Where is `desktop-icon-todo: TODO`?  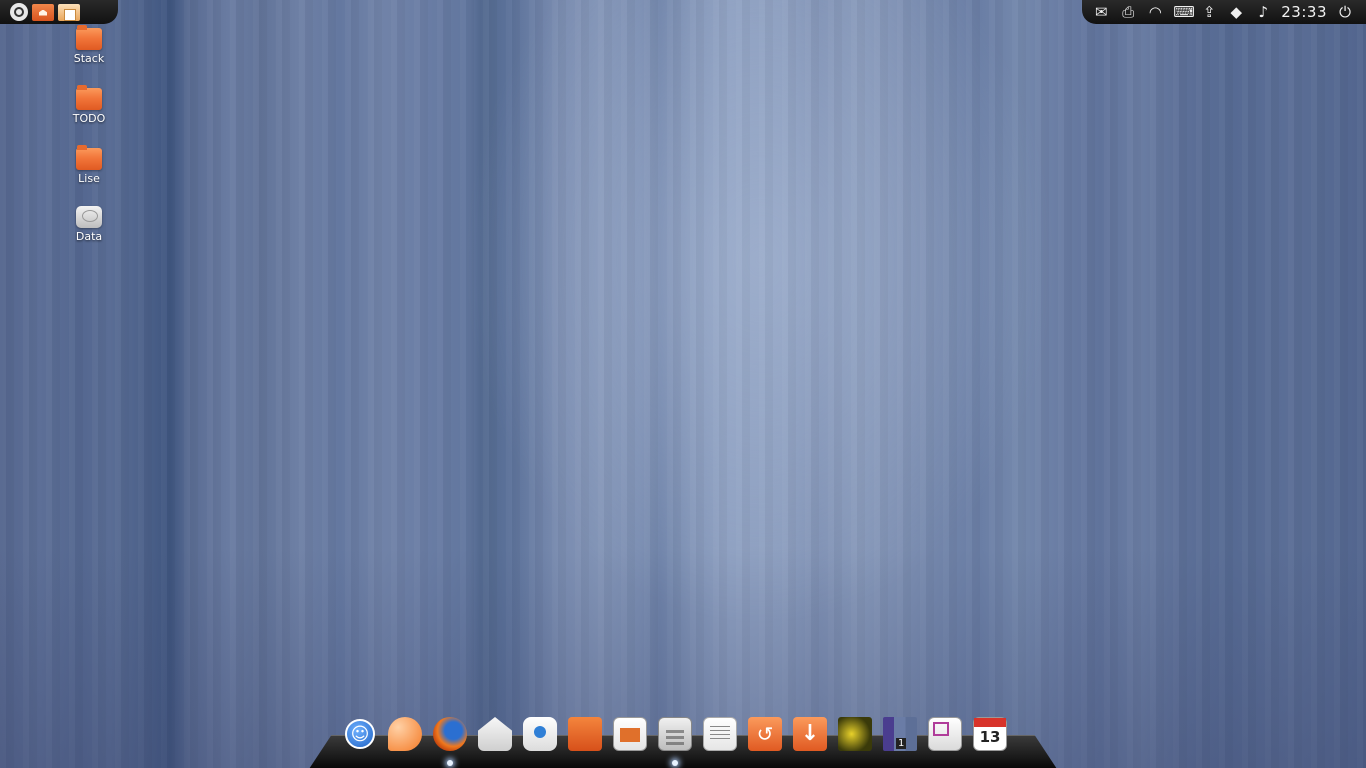
desktop-icon-todo: TODO is located at coordinates (89, 105).